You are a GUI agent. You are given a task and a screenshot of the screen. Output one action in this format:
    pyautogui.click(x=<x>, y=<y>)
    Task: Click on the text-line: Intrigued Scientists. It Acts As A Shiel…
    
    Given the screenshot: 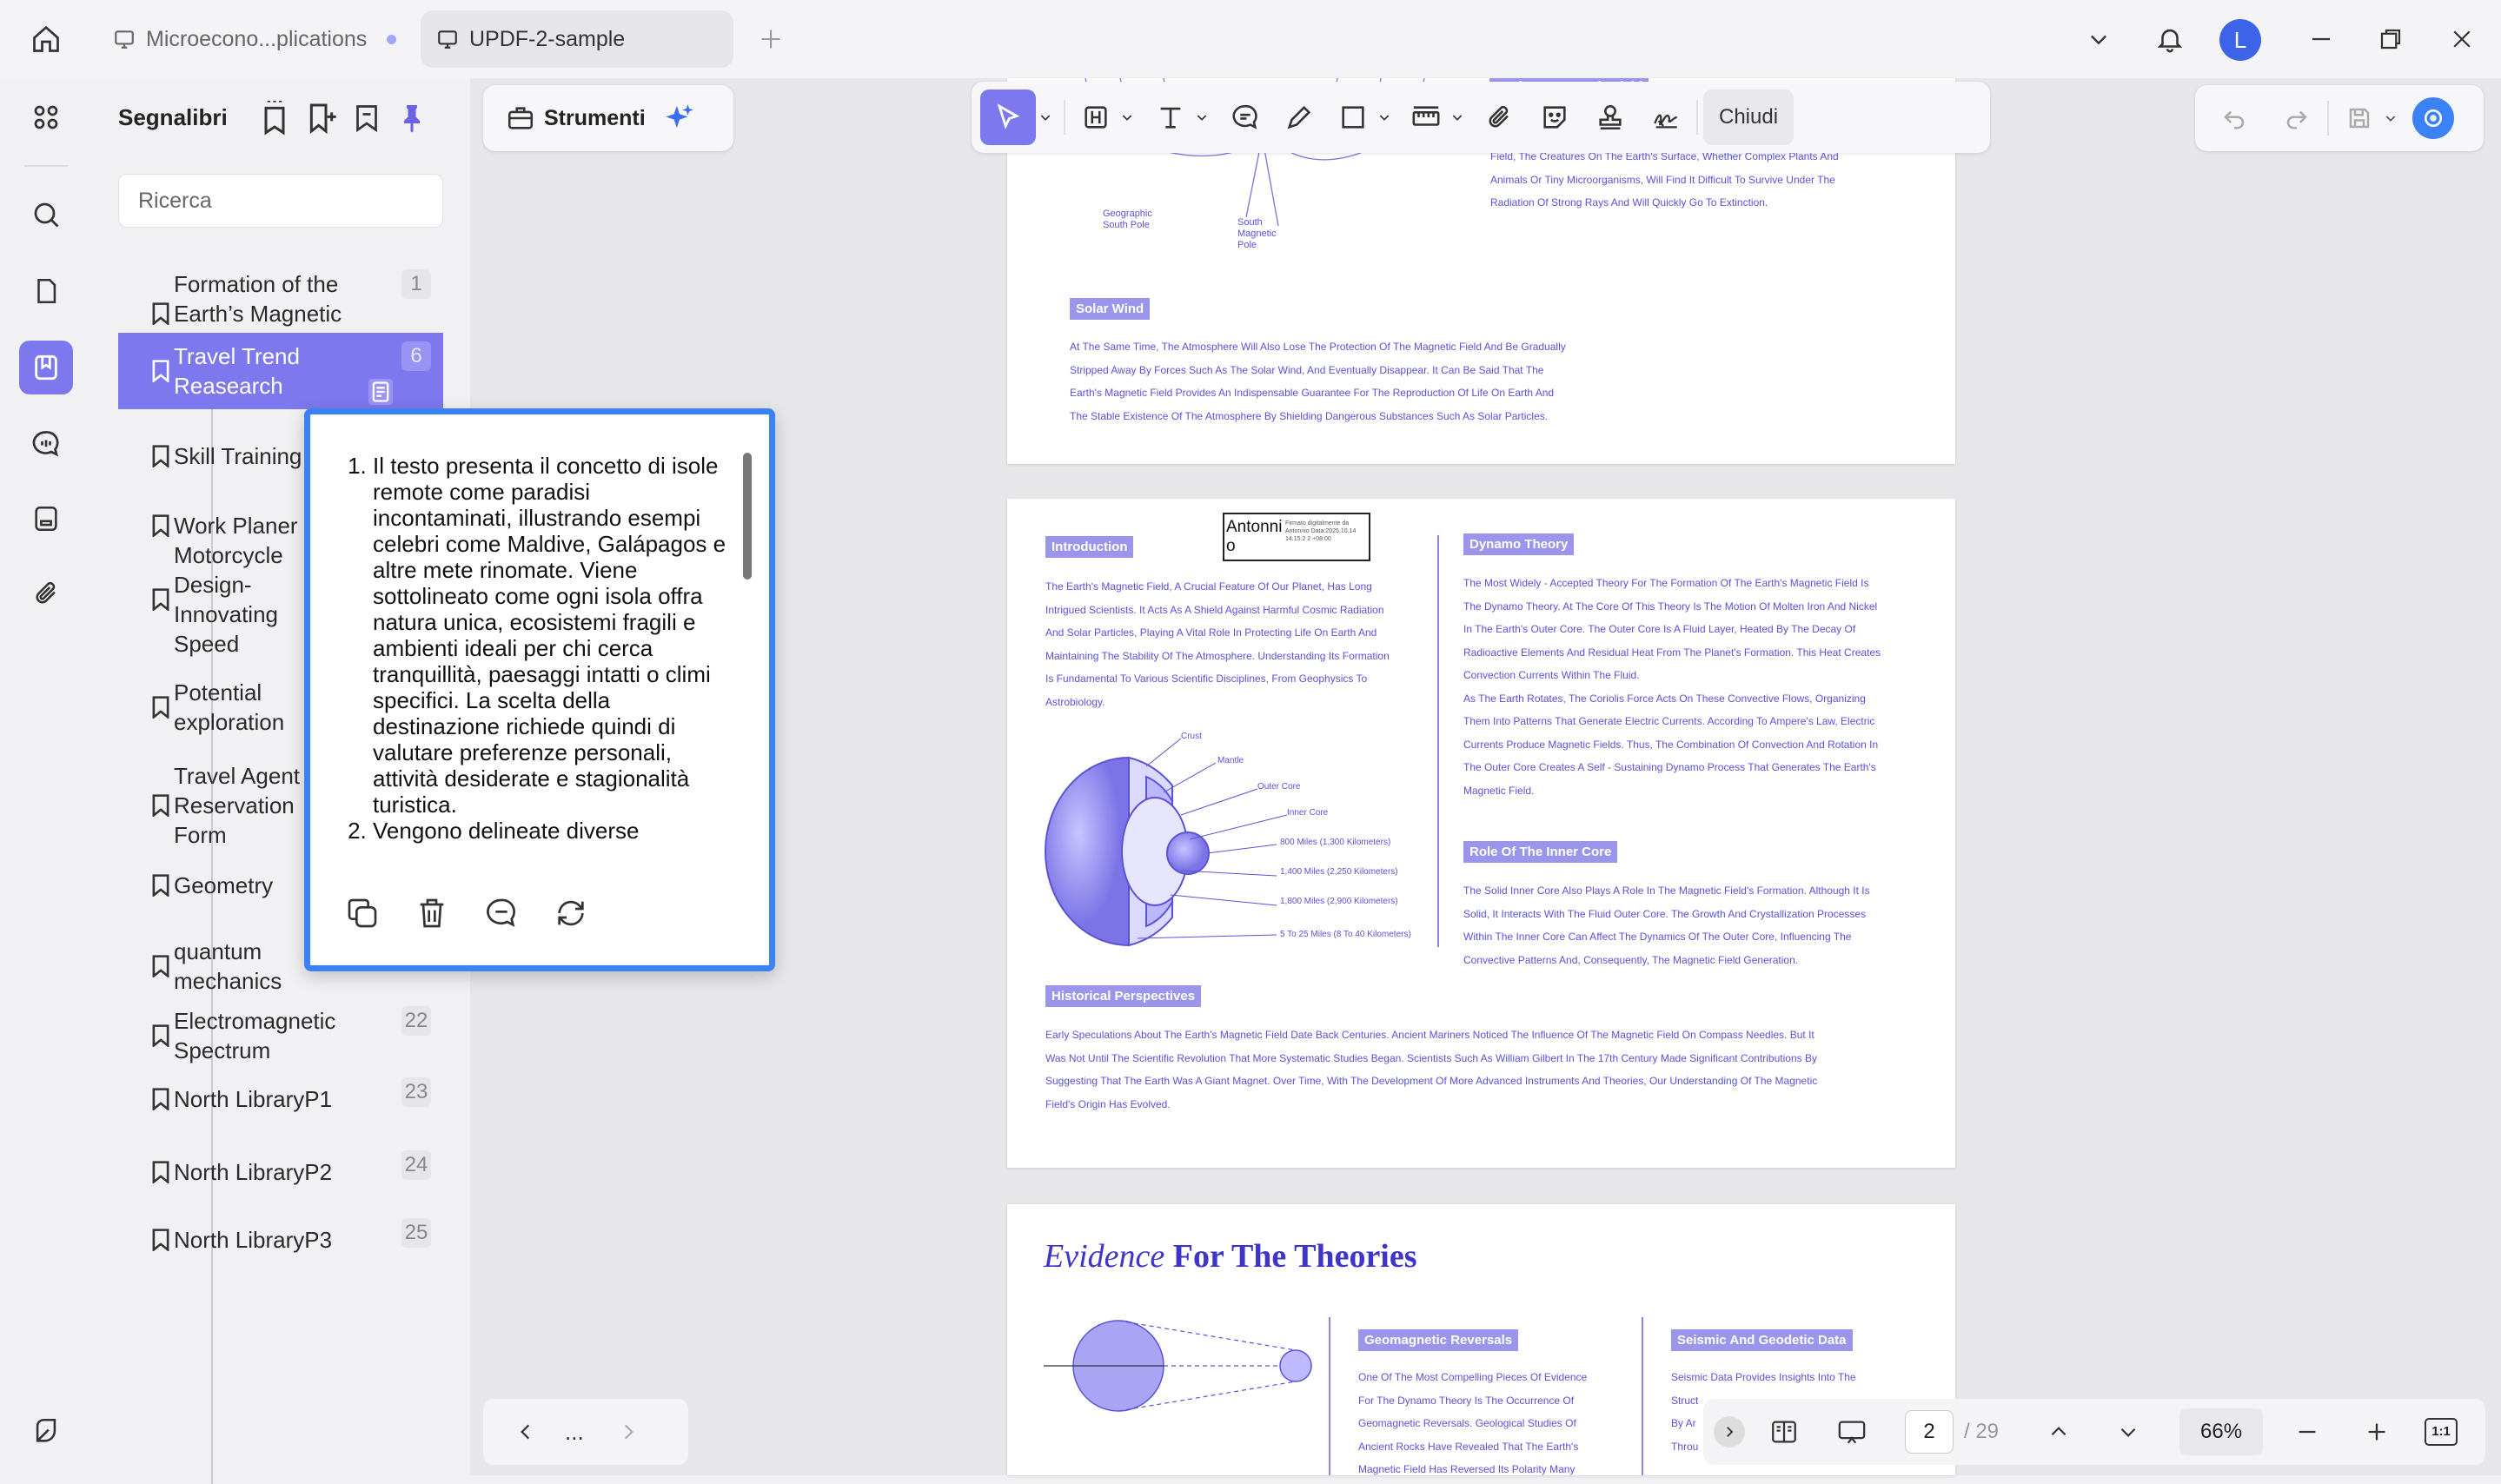 What is the action you would take?
    pyautogui.click(x=1214, y=609)
    